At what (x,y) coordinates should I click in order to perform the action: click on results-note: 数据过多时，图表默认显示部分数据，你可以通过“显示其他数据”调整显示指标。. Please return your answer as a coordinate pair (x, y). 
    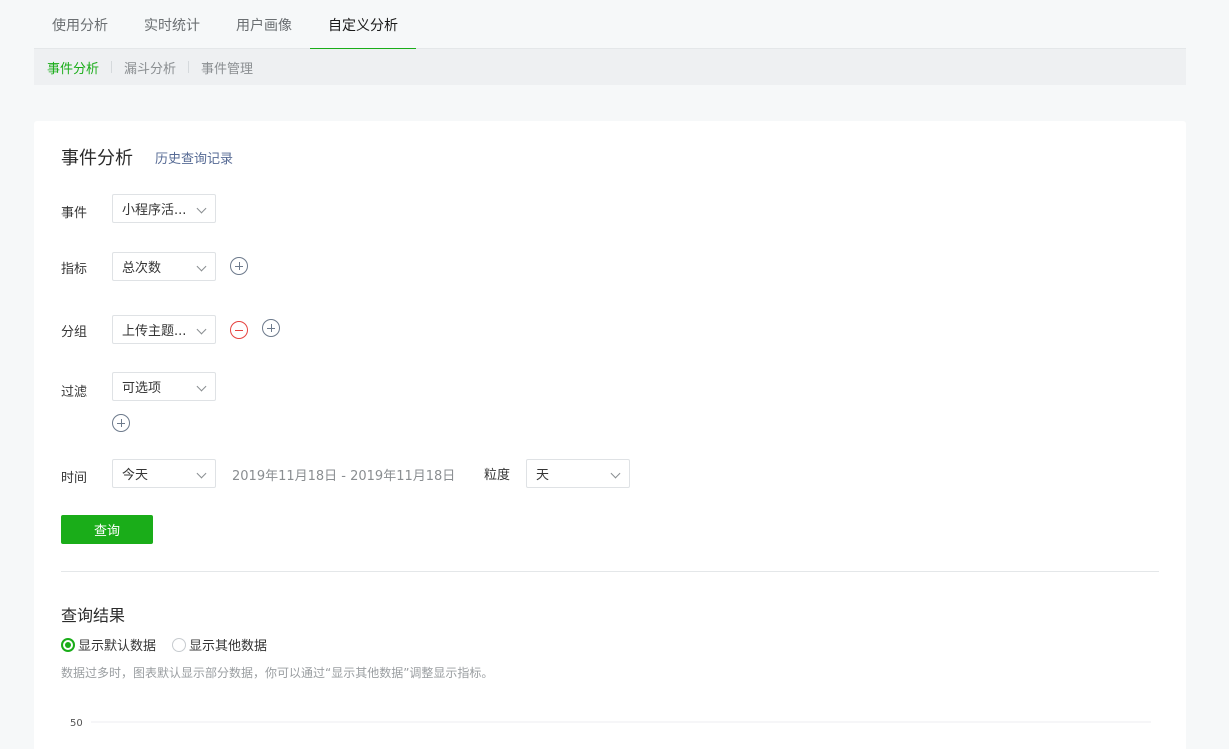
    Looking at the image, I should click on (277, 673).